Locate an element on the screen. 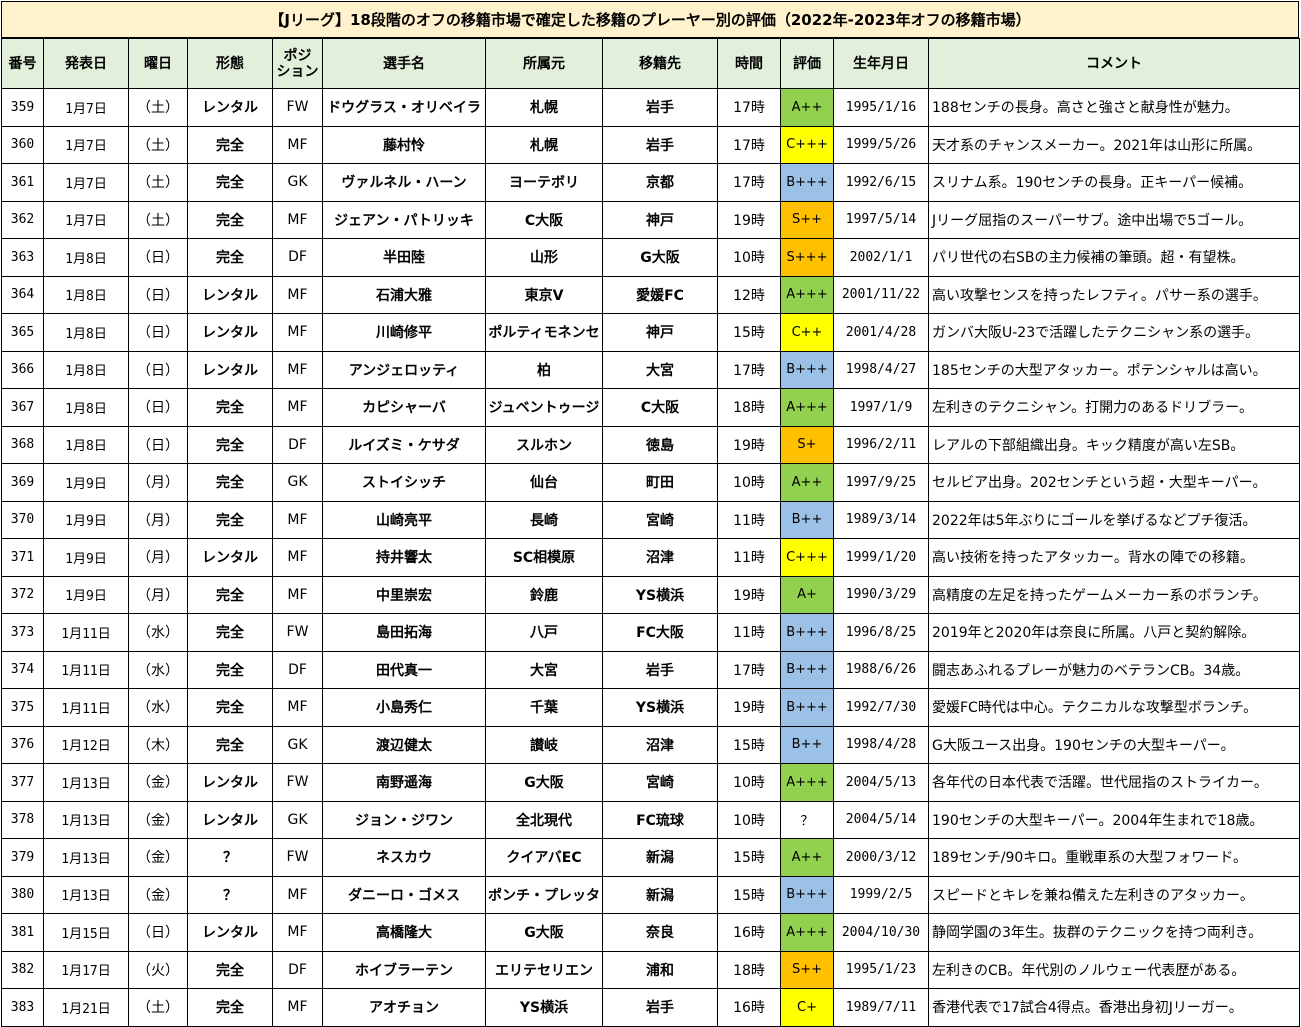 Image resolution: width=1301 pixels, height=1027 pixels. cell-weekday: （火） is located at coordinates (158, 969).